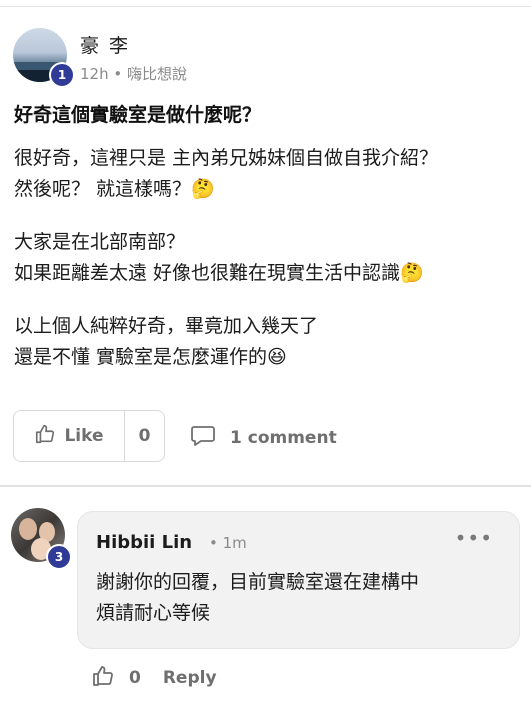 This screenshot has height=720, width=531. I want to click on post-line: 以上個人純粹好奇，畢竟加入幾天了, so click(166, 326).